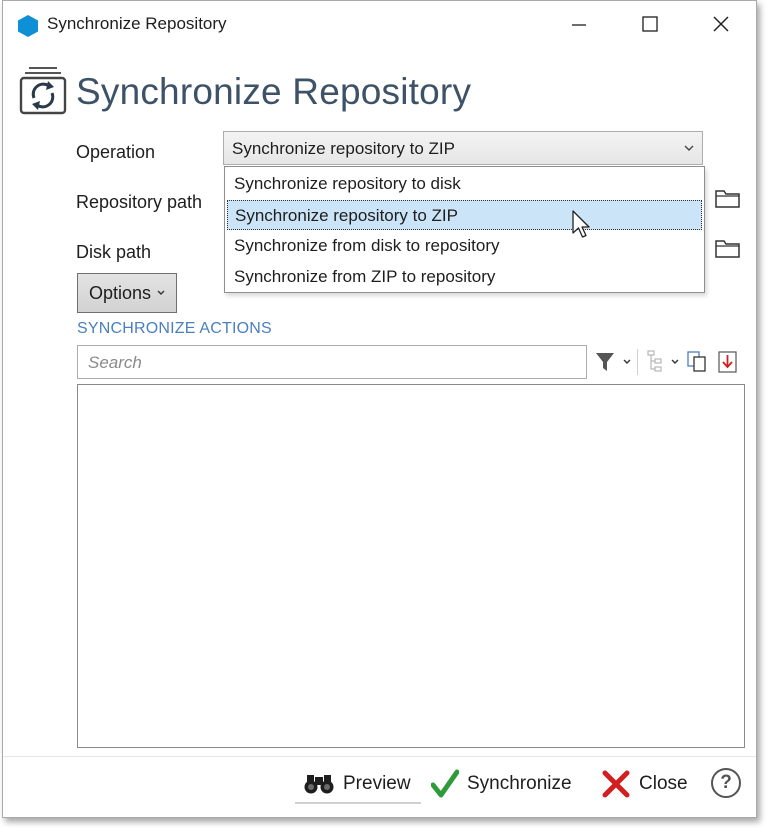  Describe the element at coordinates (28, 26) in the screenshot. I see `app-hexagon-icon` at that location.